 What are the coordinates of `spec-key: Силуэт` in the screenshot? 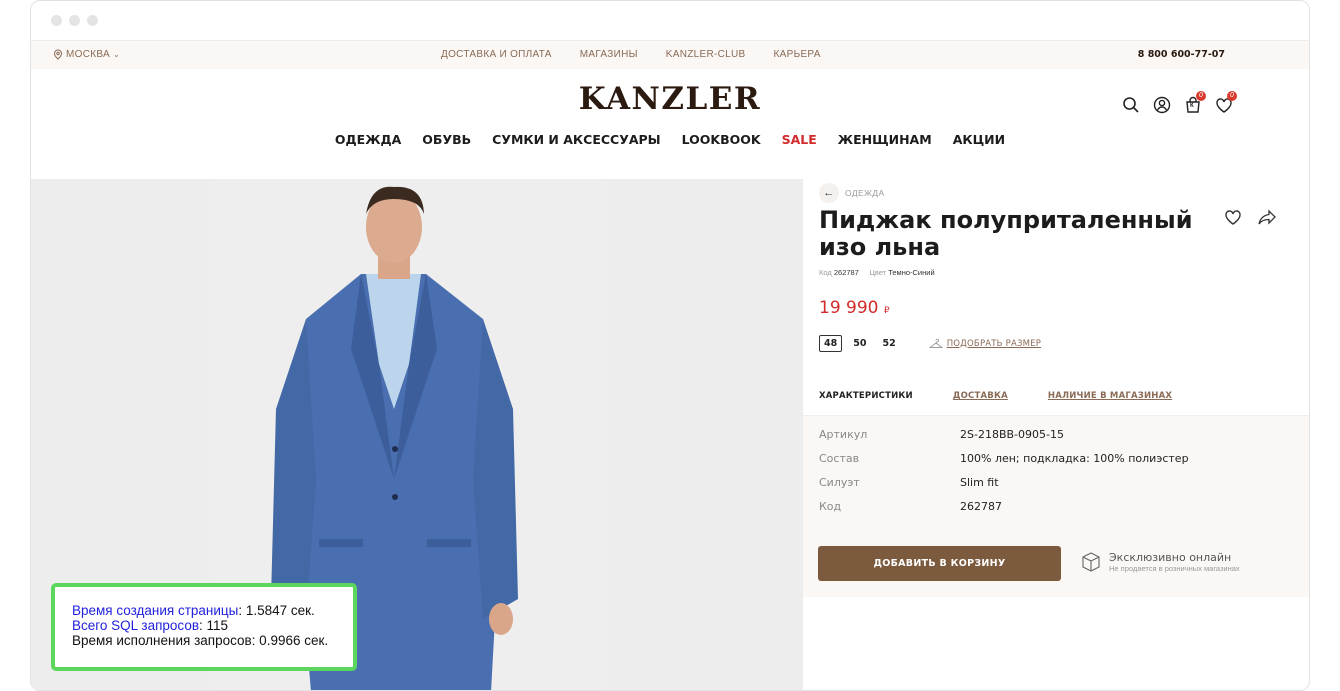 It's located at (839, 482).